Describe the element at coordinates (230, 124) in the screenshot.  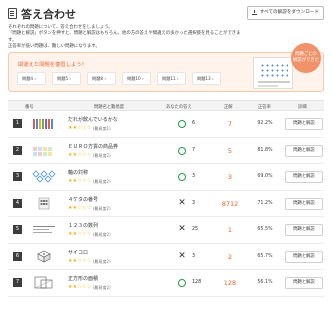
I see `correct-answer: 7` at that location.